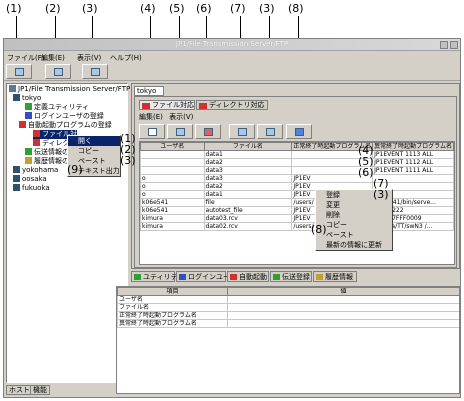  I want to click on table-row: data2 JP1EVENT 1112 ALL, so click(297, 162).